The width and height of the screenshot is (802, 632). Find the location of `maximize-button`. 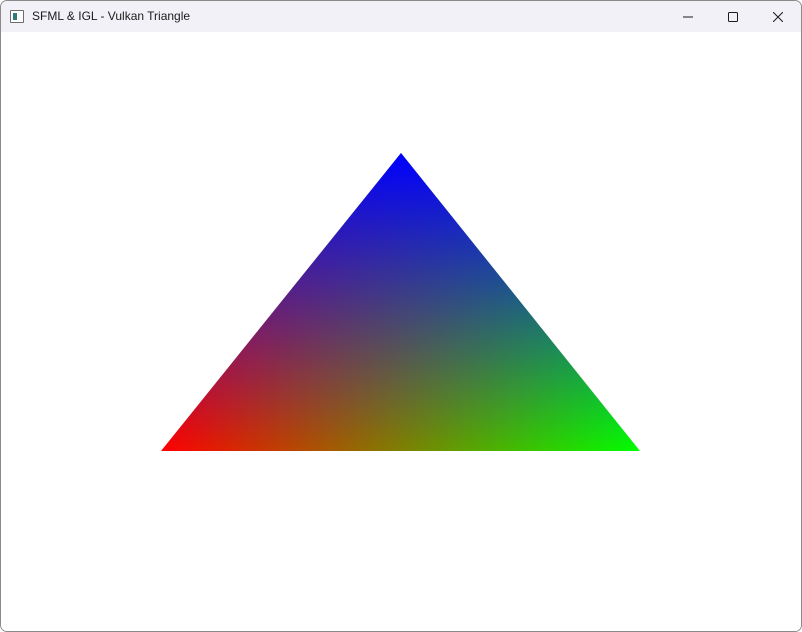

maximize-button is located at coordinates (733, 16).